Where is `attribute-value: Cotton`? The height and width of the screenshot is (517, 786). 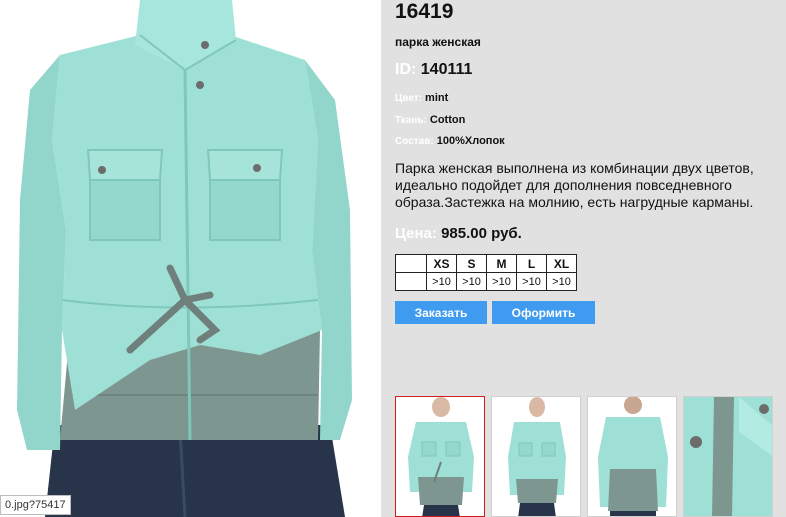
attribute-value: Cotton is located at coordinates (447, 120).